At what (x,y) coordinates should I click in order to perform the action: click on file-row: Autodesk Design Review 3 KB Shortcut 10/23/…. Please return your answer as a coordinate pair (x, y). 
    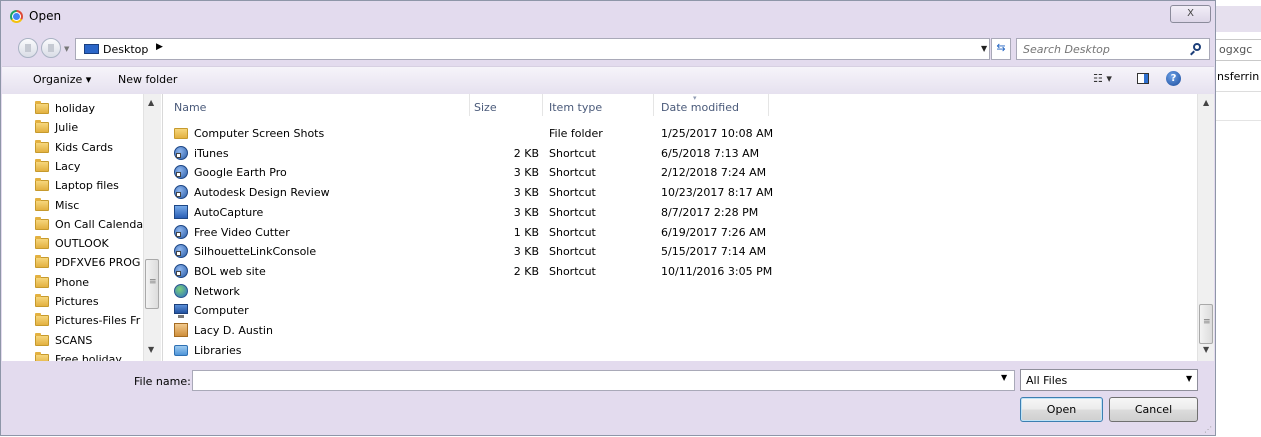
    Looking at the image, I should click on (678, 192).